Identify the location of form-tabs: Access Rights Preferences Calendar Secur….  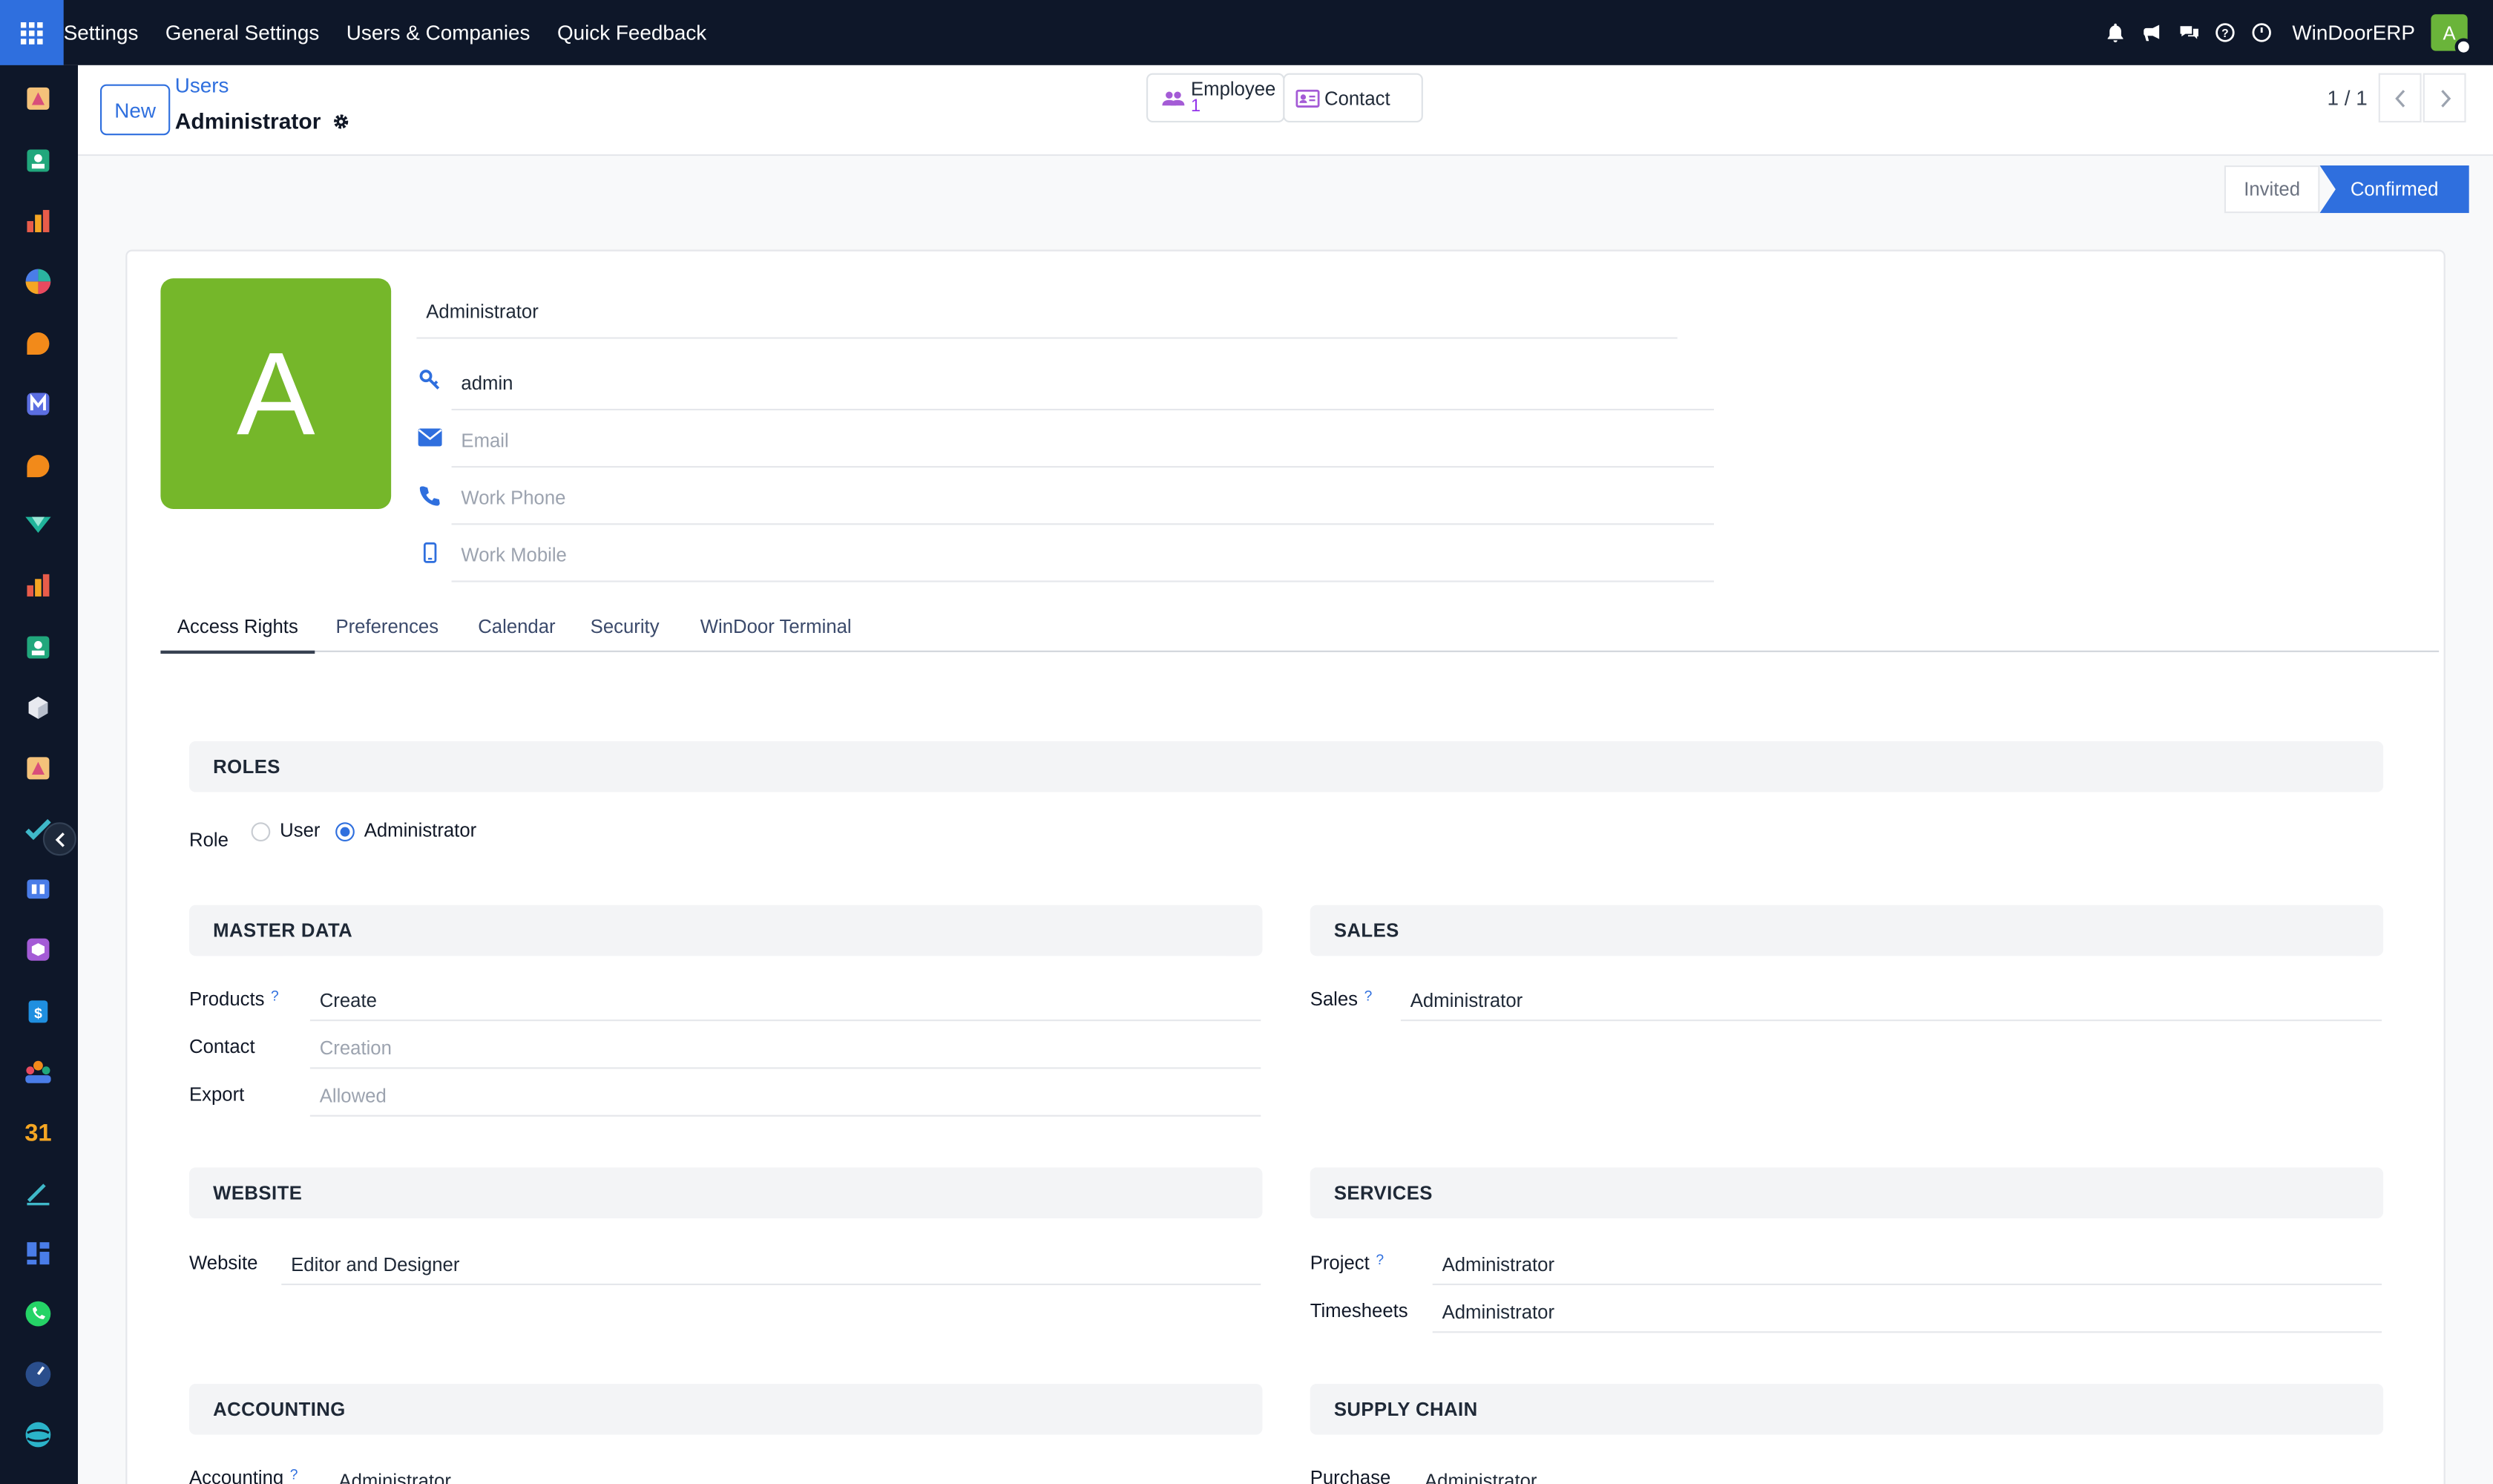
(1300, 627).